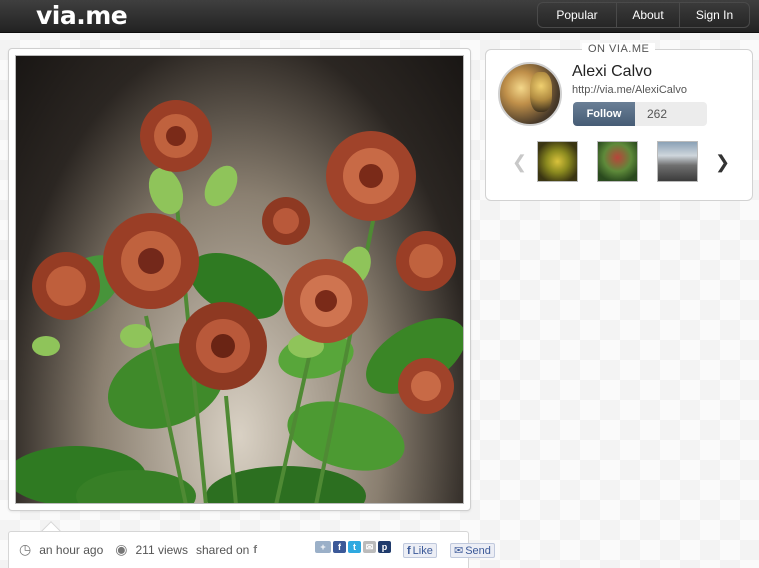  Describe the element at coordinates (629, 90) in the screenshot. I see `profile-url: http://via.me/AlexiCalvo` at that location.